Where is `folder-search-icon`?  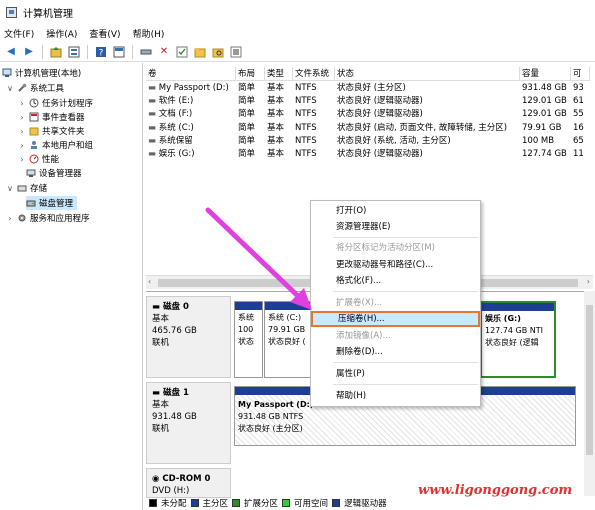 folder-search-icon is located at coordinates (218, 52).